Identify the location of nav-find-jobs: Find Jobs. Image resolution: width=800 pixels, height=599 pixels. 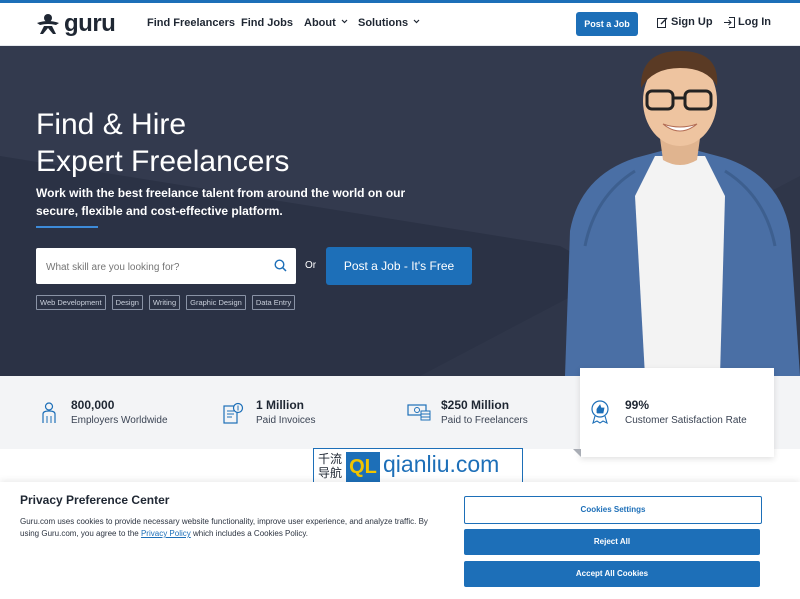
(267, 23).